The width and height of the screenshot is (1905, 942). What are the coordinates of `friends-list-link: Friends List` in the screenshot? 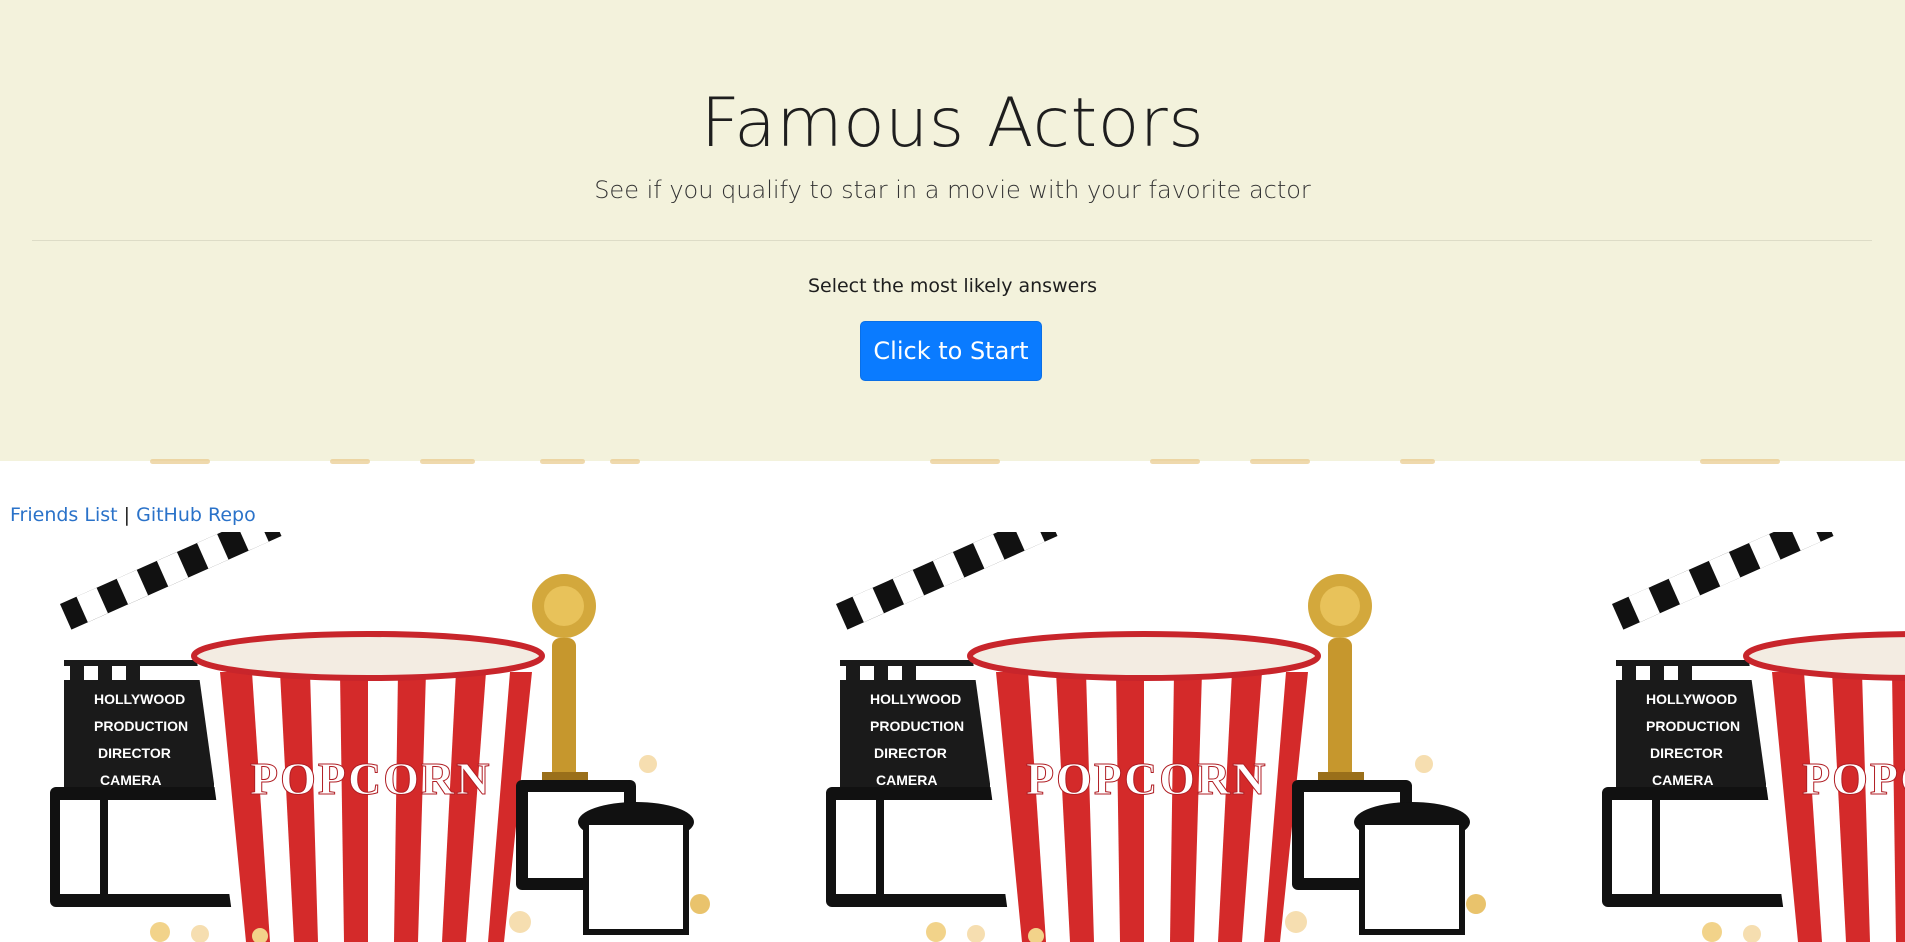 It's located at (64, 515).